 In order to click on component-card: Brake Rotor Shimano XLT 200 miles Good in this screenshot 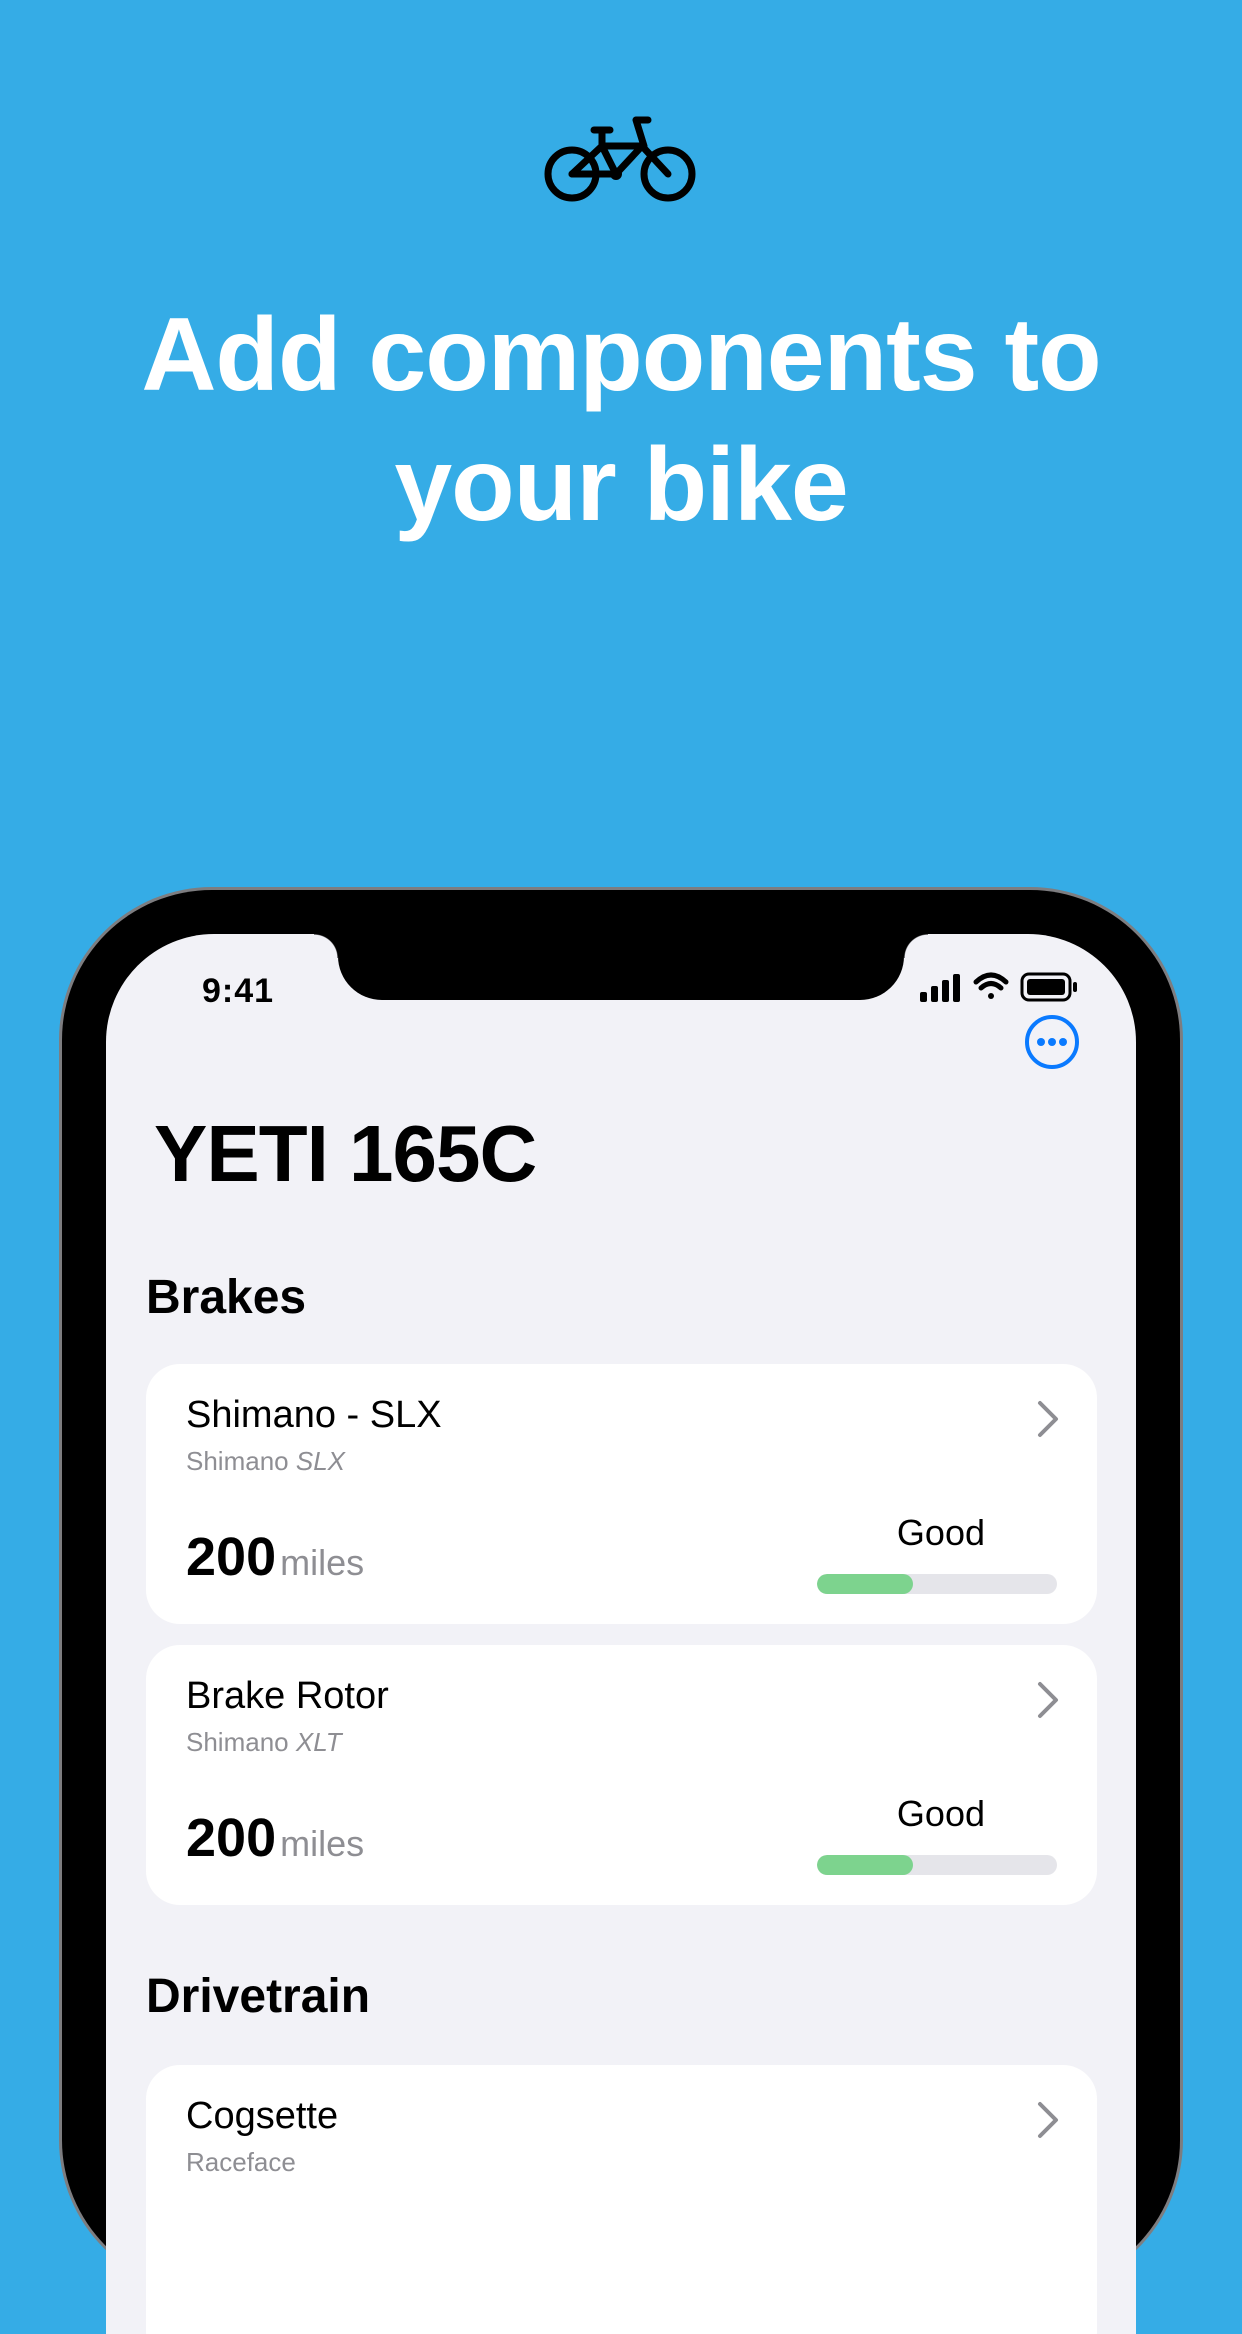, I will do `click(621, 1775)`.